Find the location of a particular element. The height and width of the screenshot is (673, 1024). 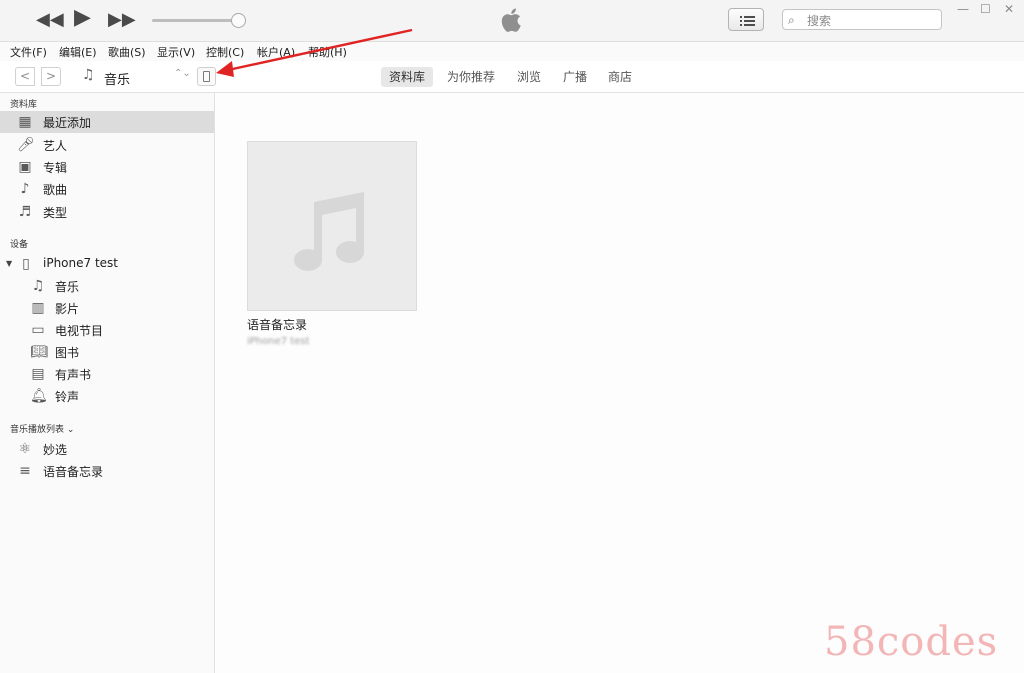

sidebar-item-recently-added: ▦ 最近添加 is located at coordinates (107, 122).